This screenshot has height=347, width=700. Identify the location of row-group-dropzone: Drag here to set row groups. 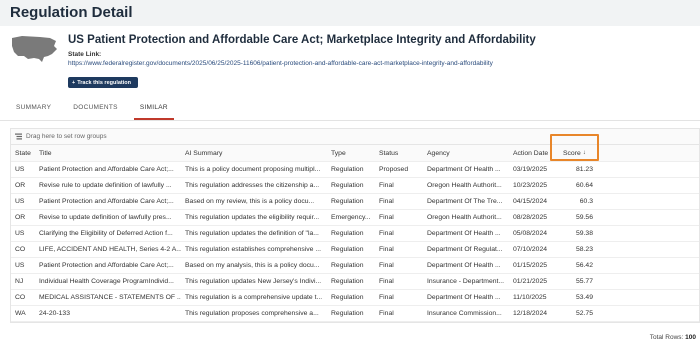
(355, 136).